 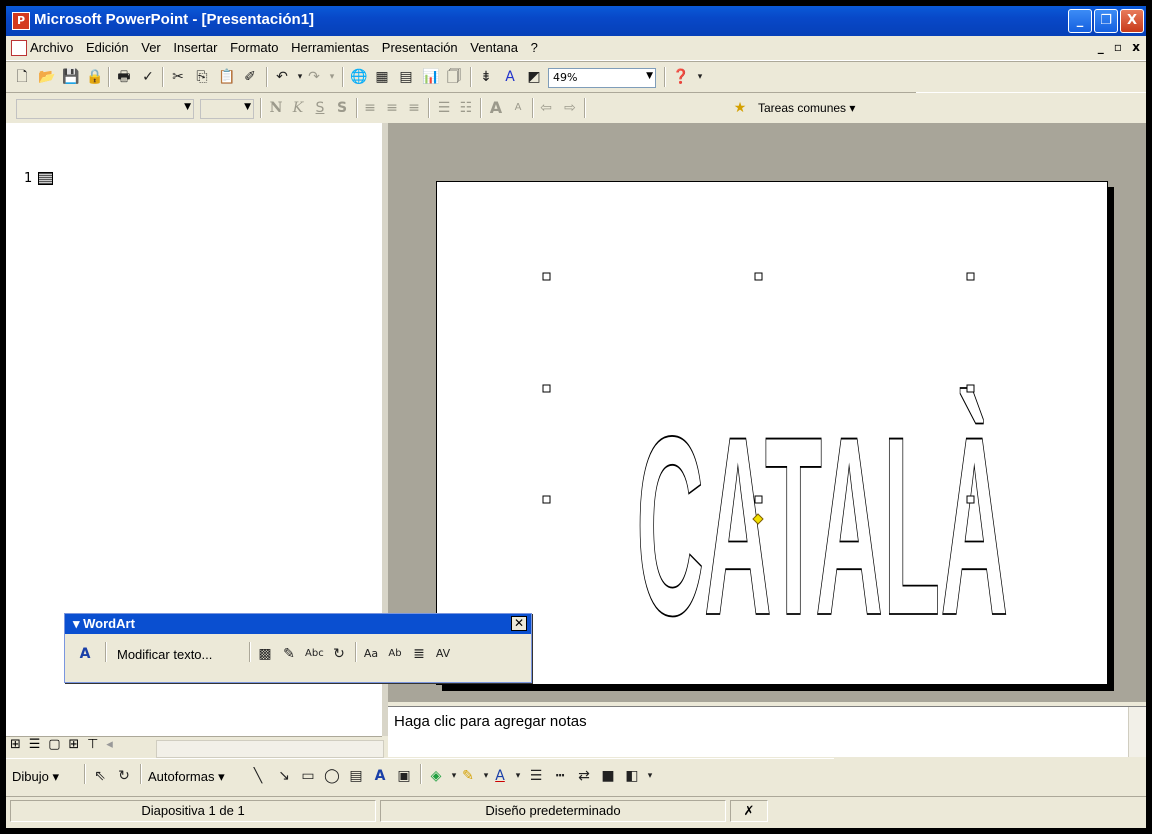 I want to click on autoformas-menu: Autoformas ▾, so click(x=186, y=777).